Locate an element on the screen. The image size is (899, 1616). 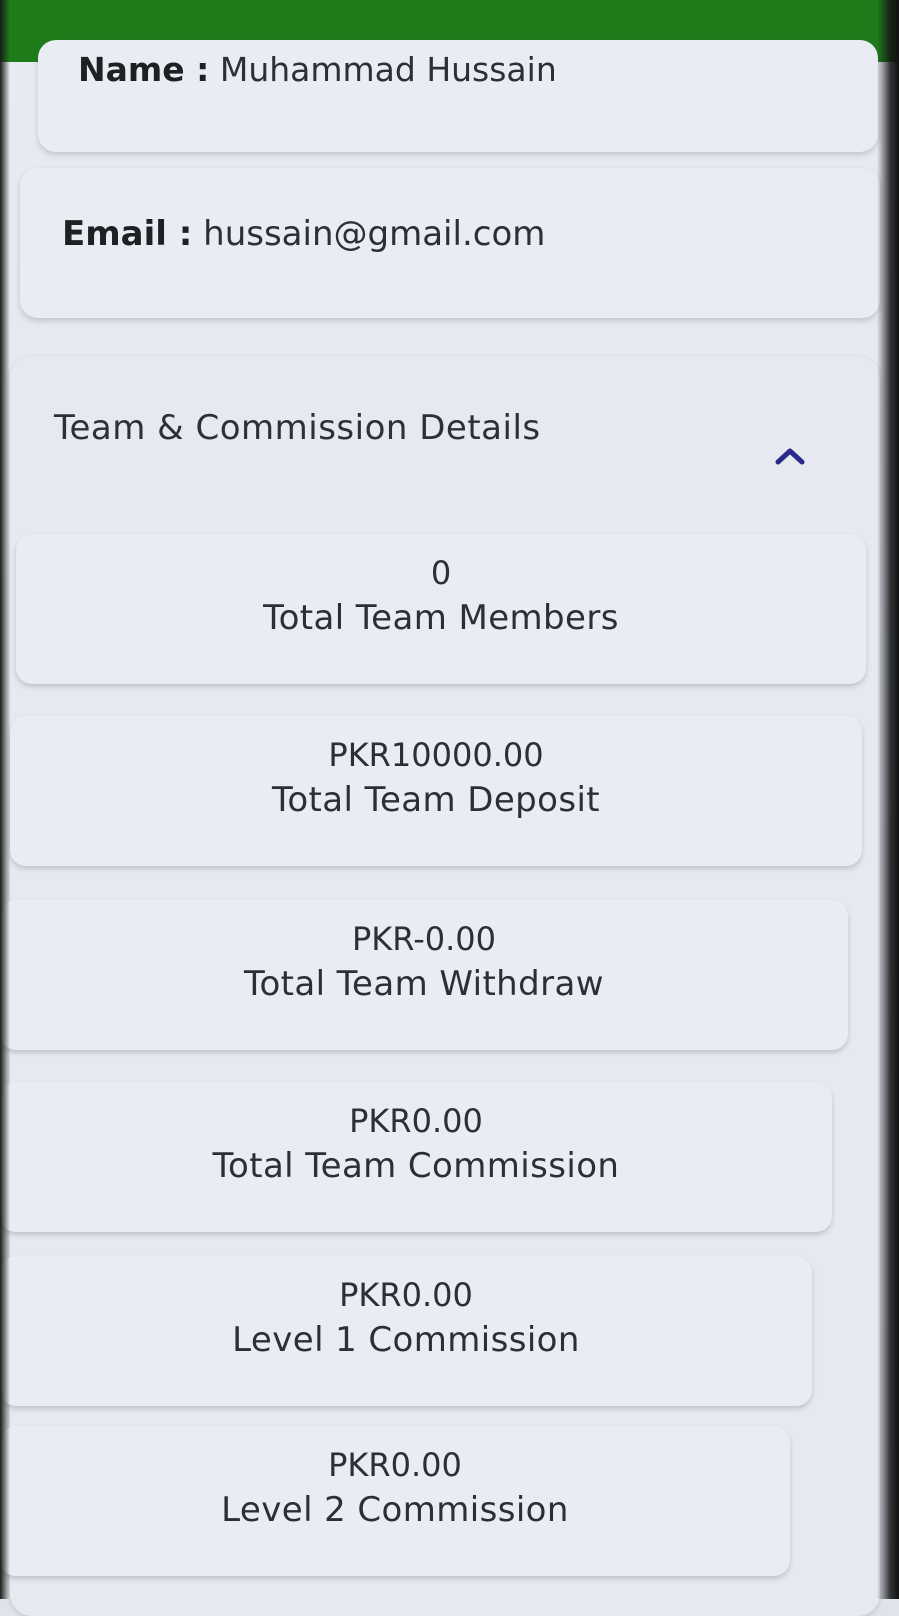
stat-label: Total Team Members is located at coordinates (441, 618).